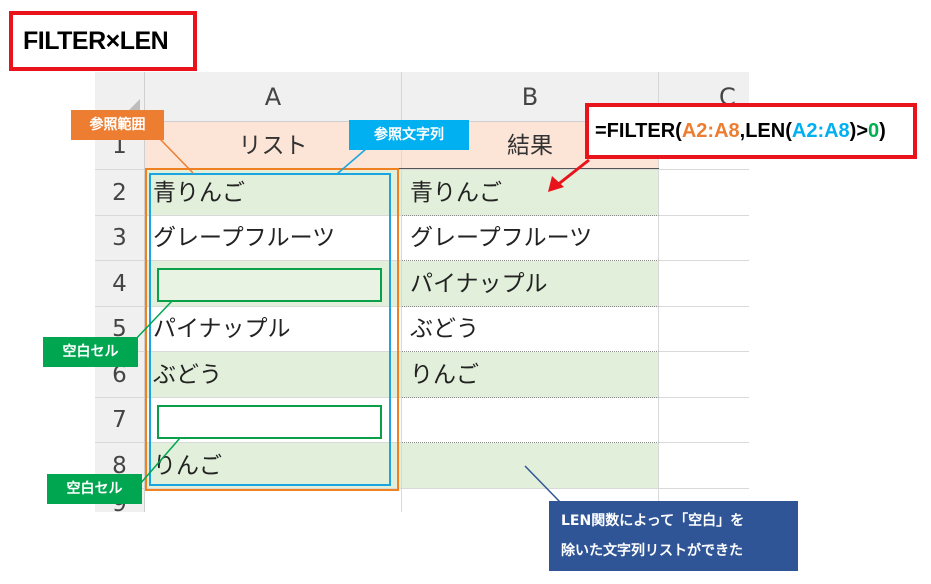  I want to click on reference-range-leader, so click(176, 156).